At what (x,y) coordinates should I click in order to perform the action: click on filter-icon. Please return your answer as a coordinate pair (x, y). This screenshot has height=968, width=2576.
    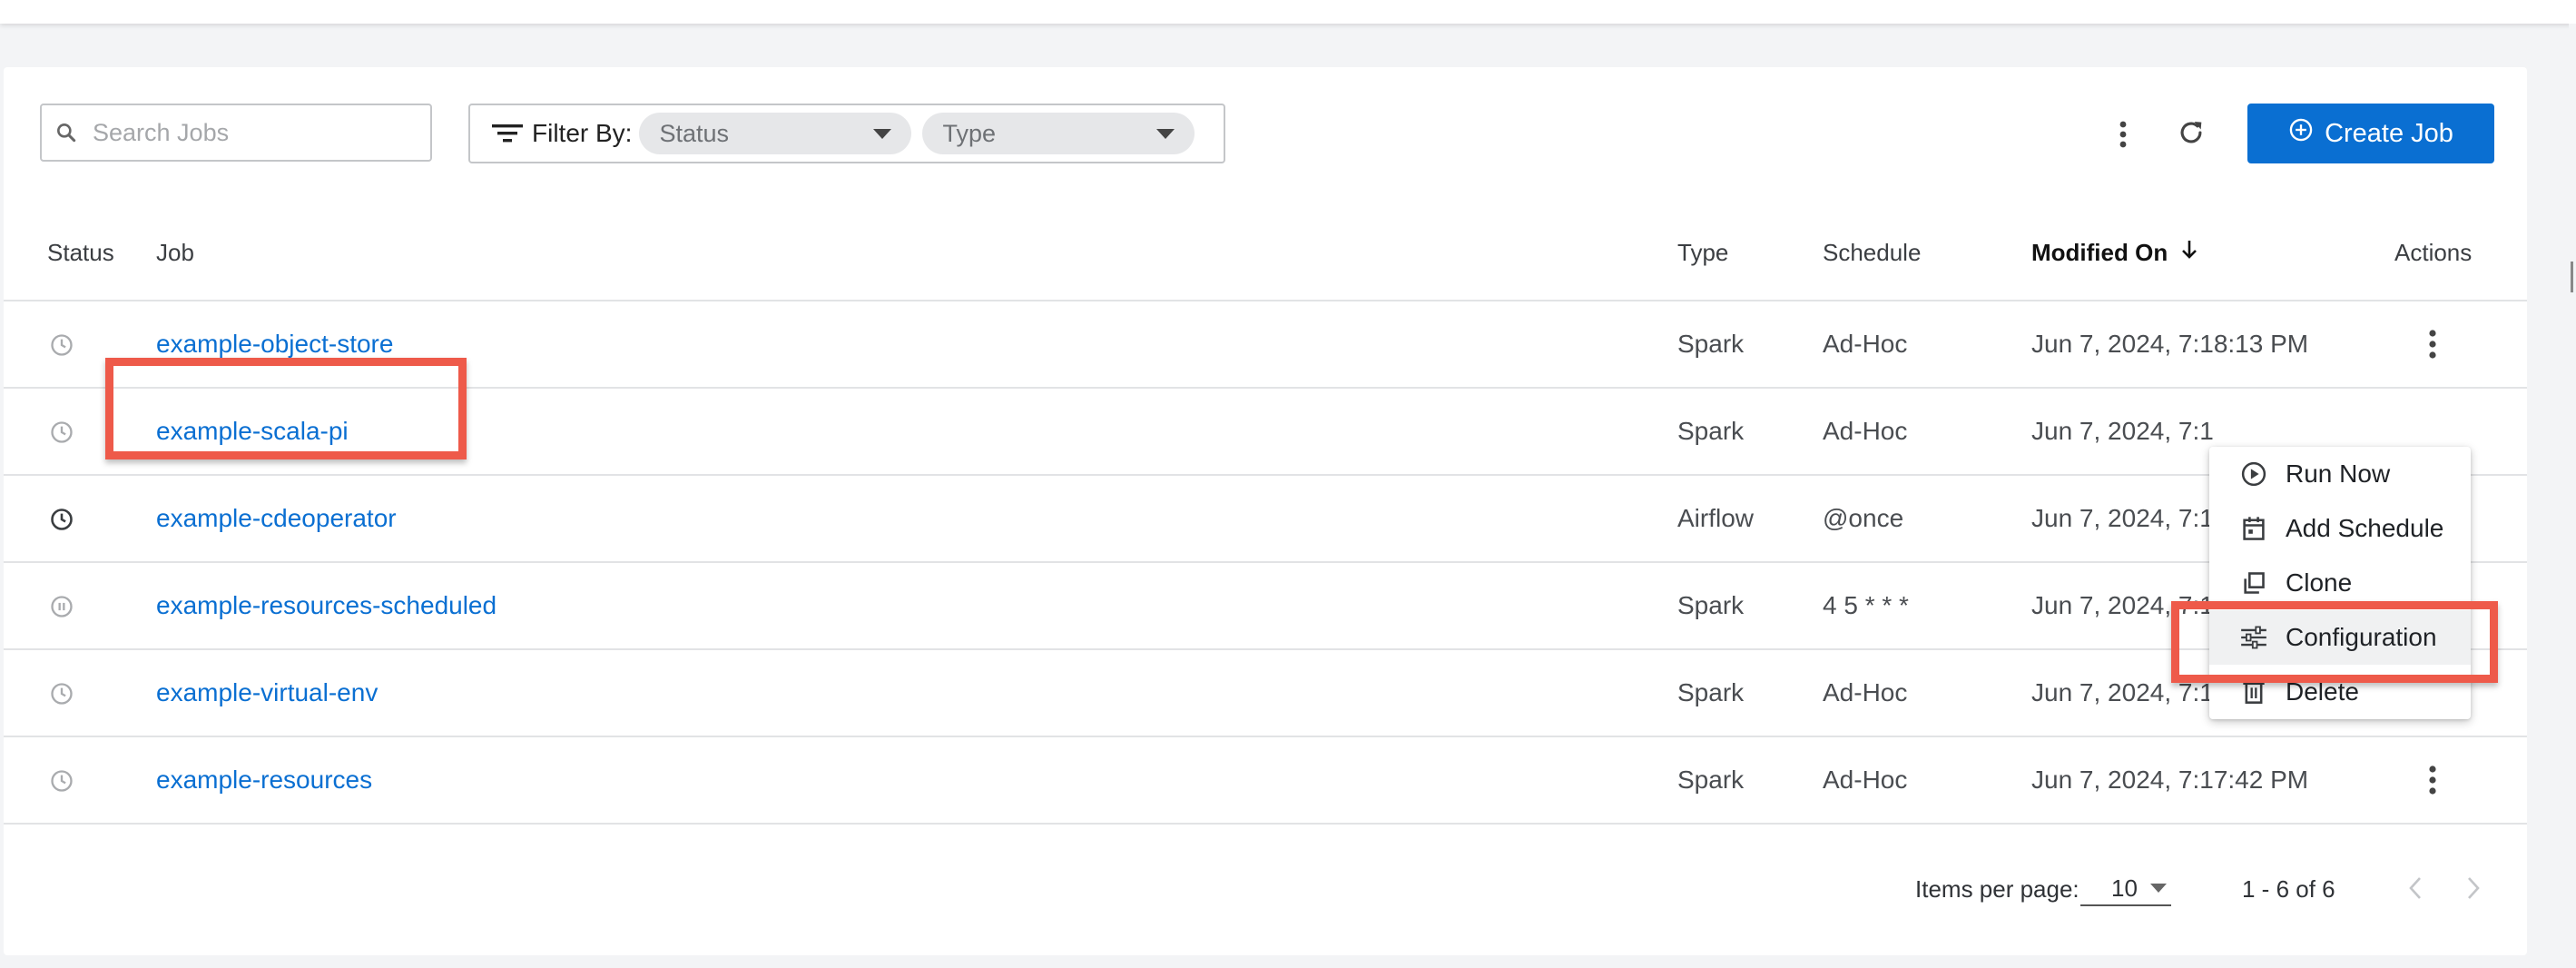
    Looking at the image, I should click on (507, 133).